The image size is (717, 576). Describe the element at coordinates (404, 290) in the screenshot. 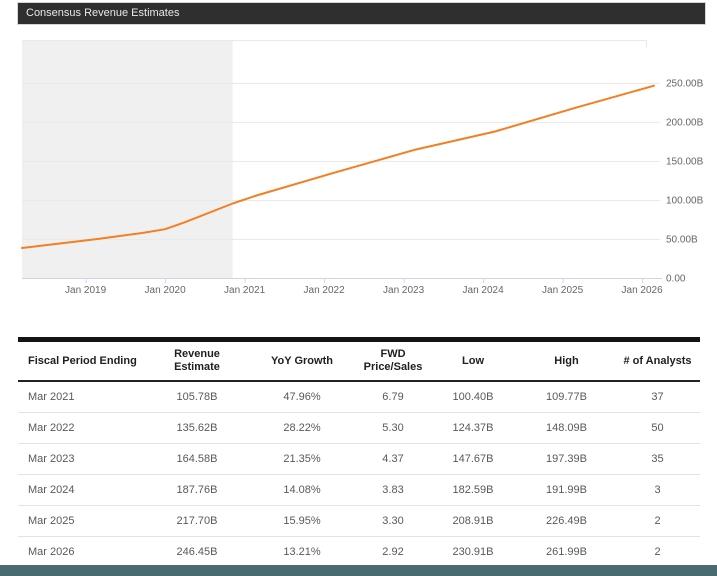

I see `x-axis-label: Jan 2023` at that location.